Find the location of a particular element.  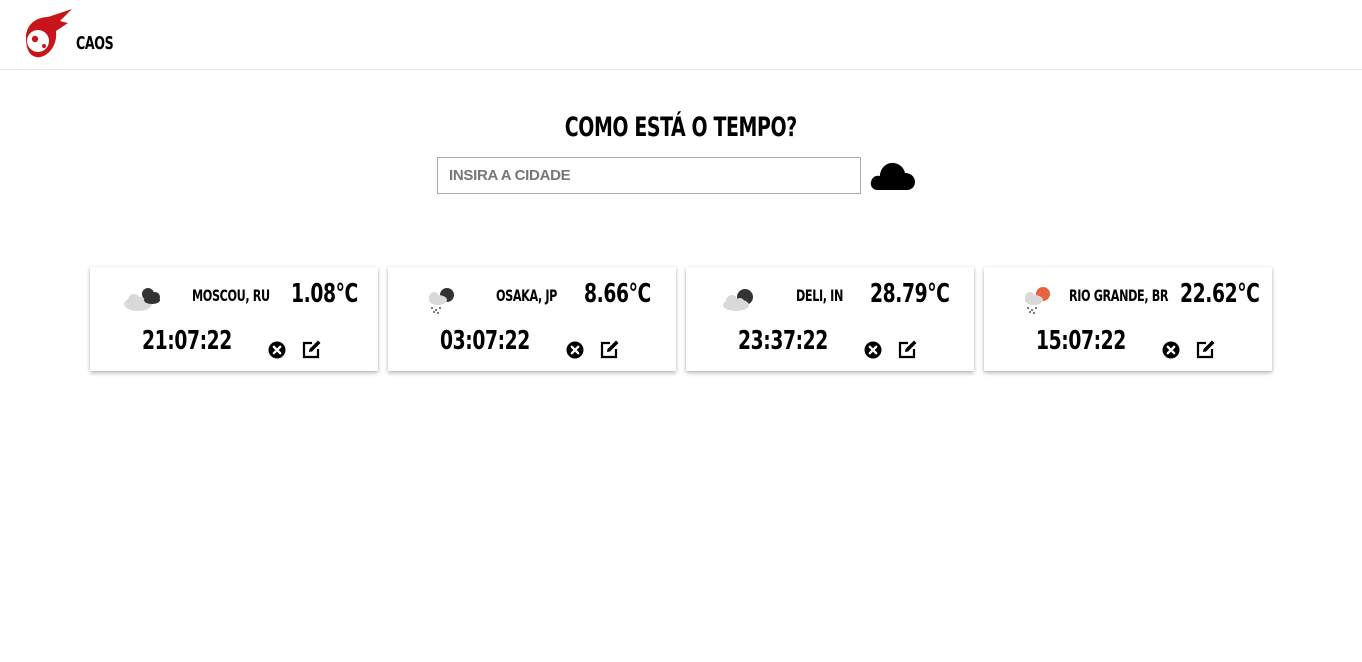

card-local-time: 21:07:22 is located at coordinates (187, 341).